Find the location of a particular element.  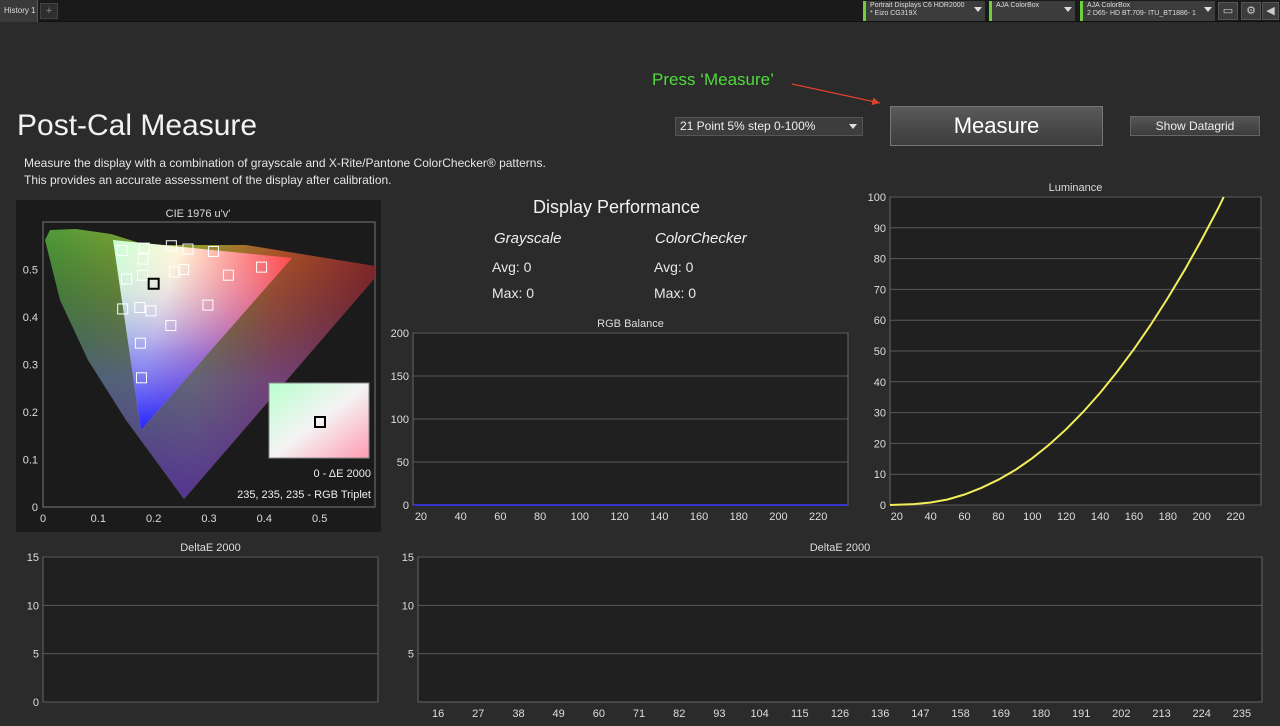

rgb-y-tick-label: 50 is located at coordinates (403, 463).